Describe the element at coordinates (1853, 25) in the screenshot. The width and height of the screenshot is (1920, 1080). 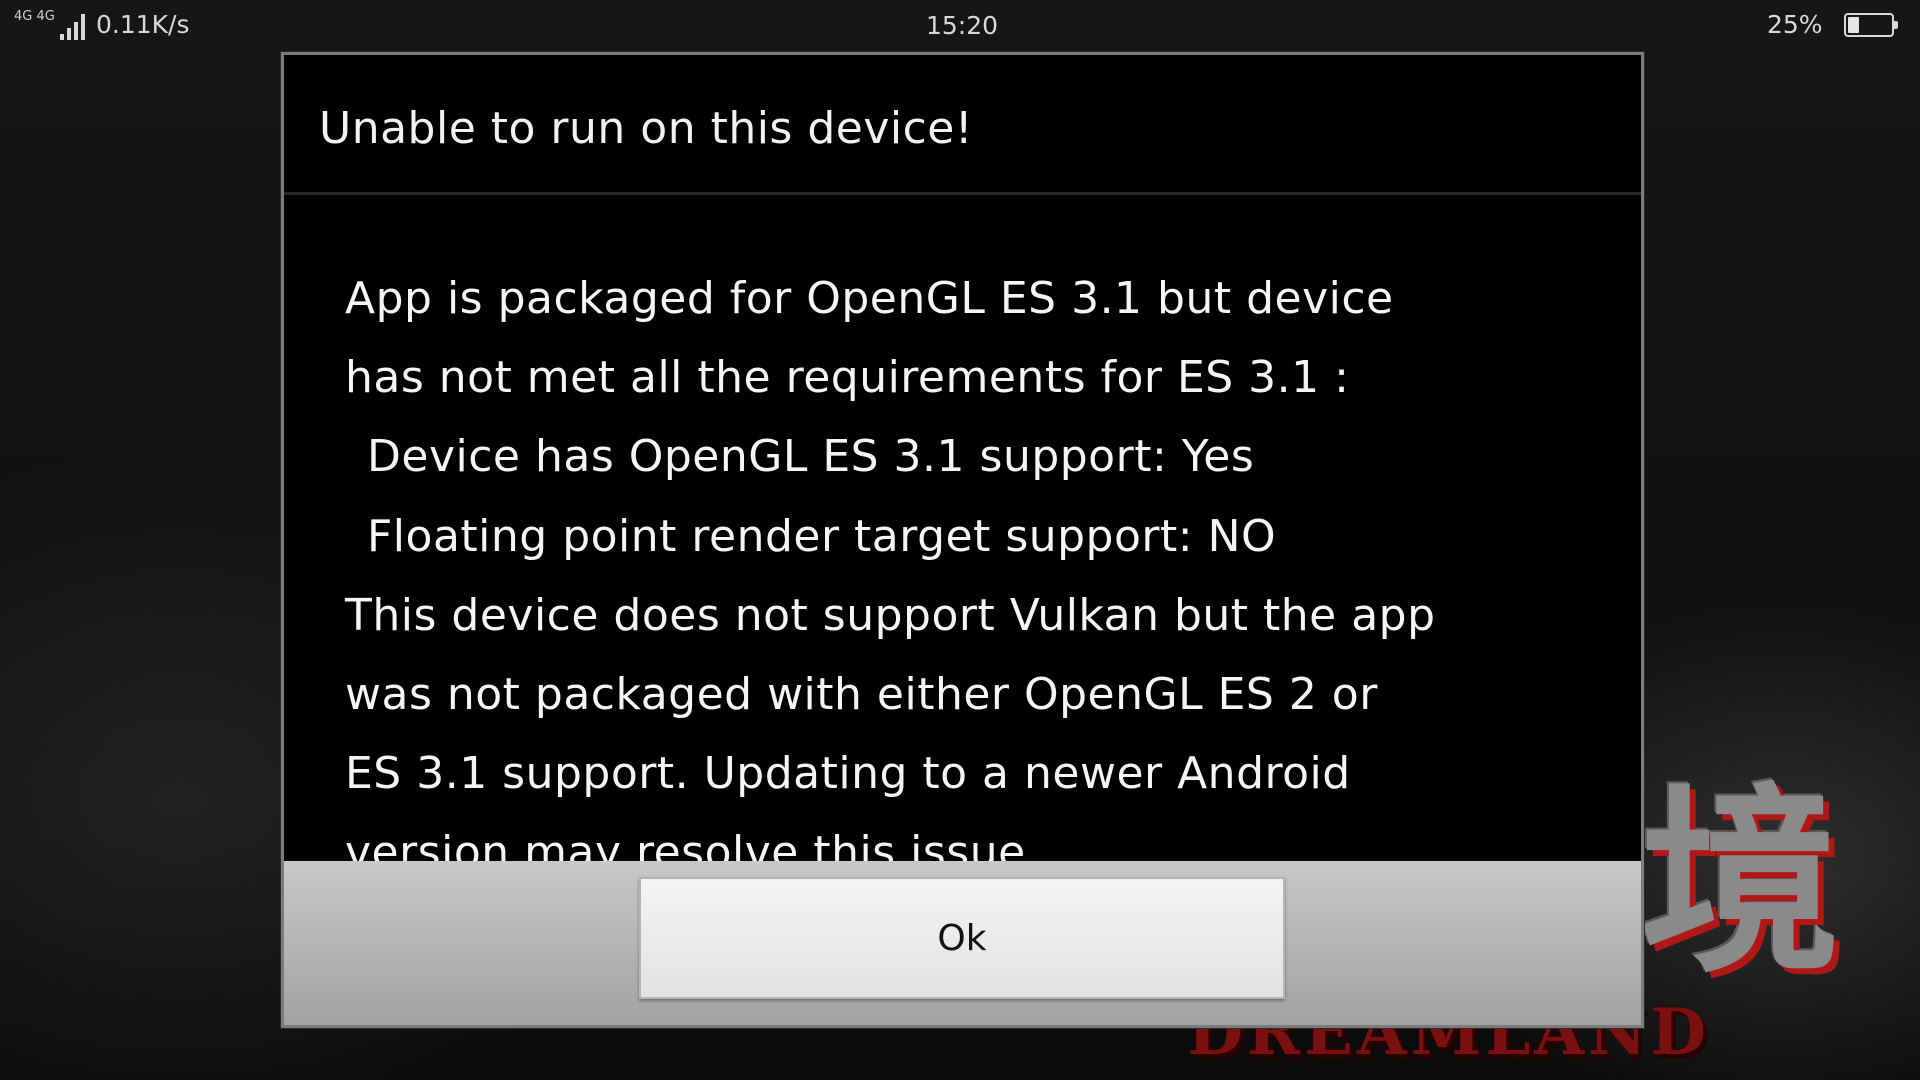
I see `battery-level-fill` at that location.